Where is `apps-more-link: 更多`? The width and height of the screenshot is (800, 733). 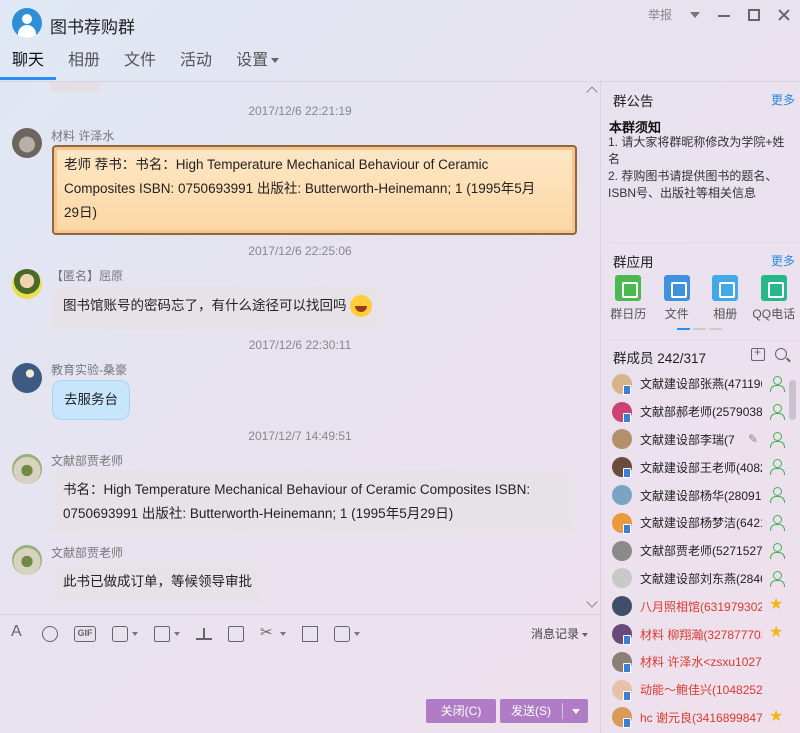
apps-more-link: 更多 is located at coordinates (783, 260).